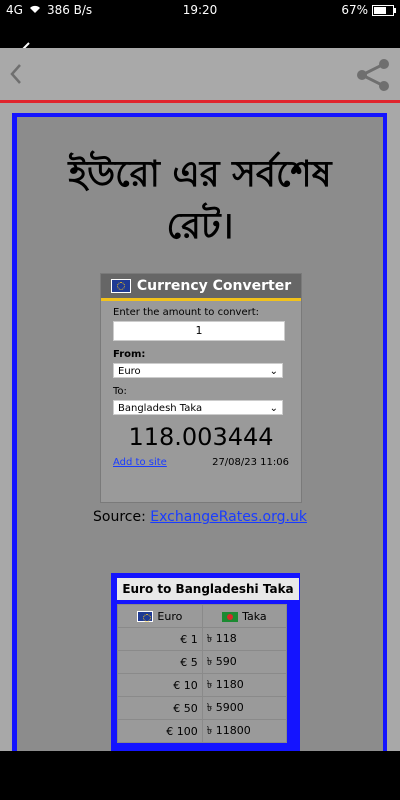 This screenshot has width=400, height=800. I want to click on battery-percent: 67%, so click(354, 10).